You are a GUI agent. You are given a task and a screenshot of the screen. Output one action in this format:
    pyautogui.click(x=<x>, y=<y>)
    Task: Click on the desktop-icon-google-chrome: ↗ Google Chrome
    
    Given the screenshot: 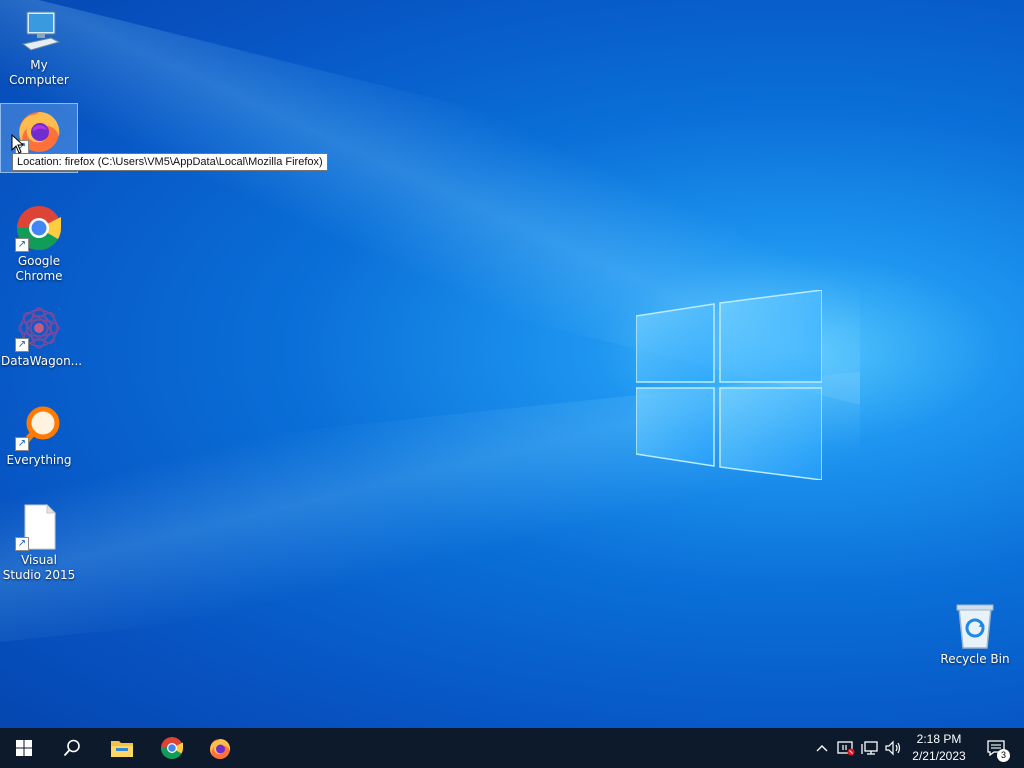 What is the action you would take?
    pyautogui.click(x=39, y=244)
    